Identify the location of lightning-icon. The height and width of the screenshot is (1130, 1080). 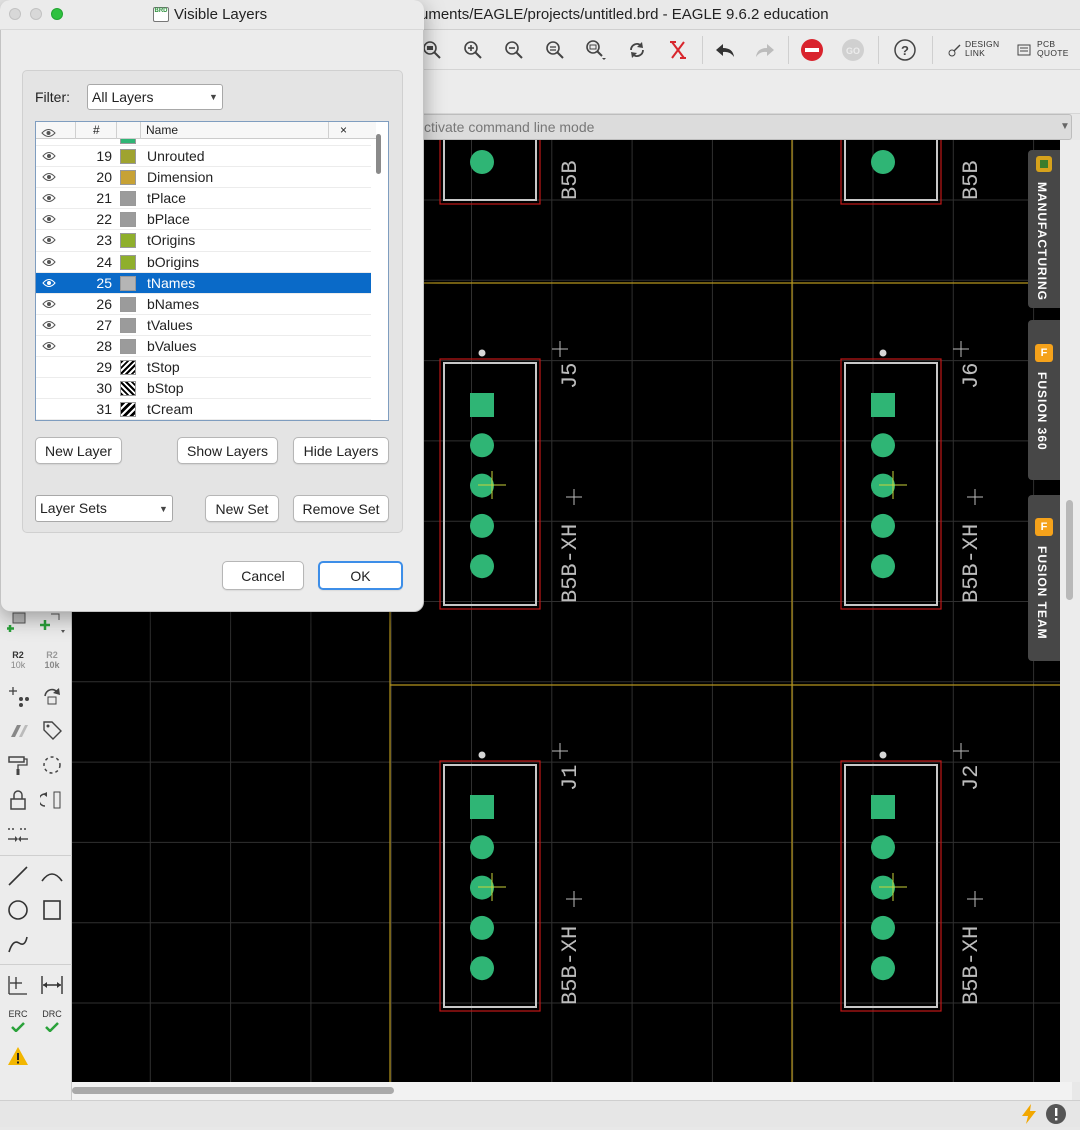
(1029, 1116).